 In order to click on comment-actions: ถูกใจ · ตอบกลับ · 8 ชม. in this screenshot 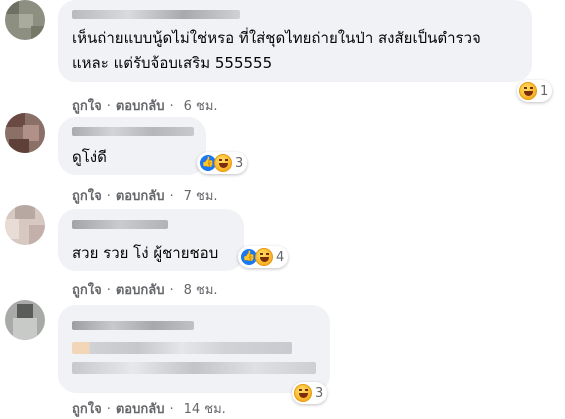, I will do `click(145, 290)`.